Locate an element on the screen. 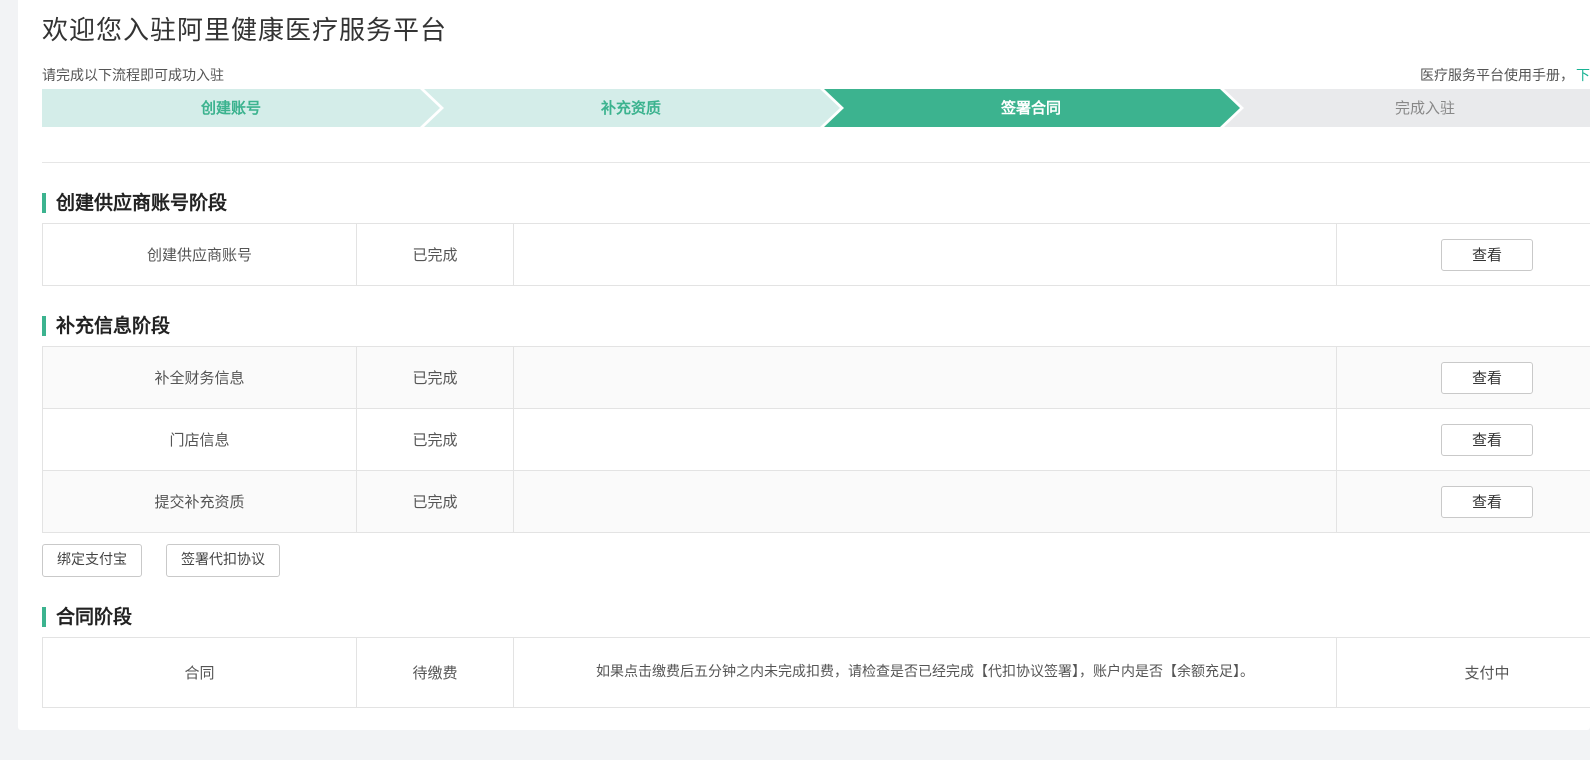 The height and width of the screenshot is (760, 1590). section-title-contract: 合同阶段 is located at coordinates (87, 617).